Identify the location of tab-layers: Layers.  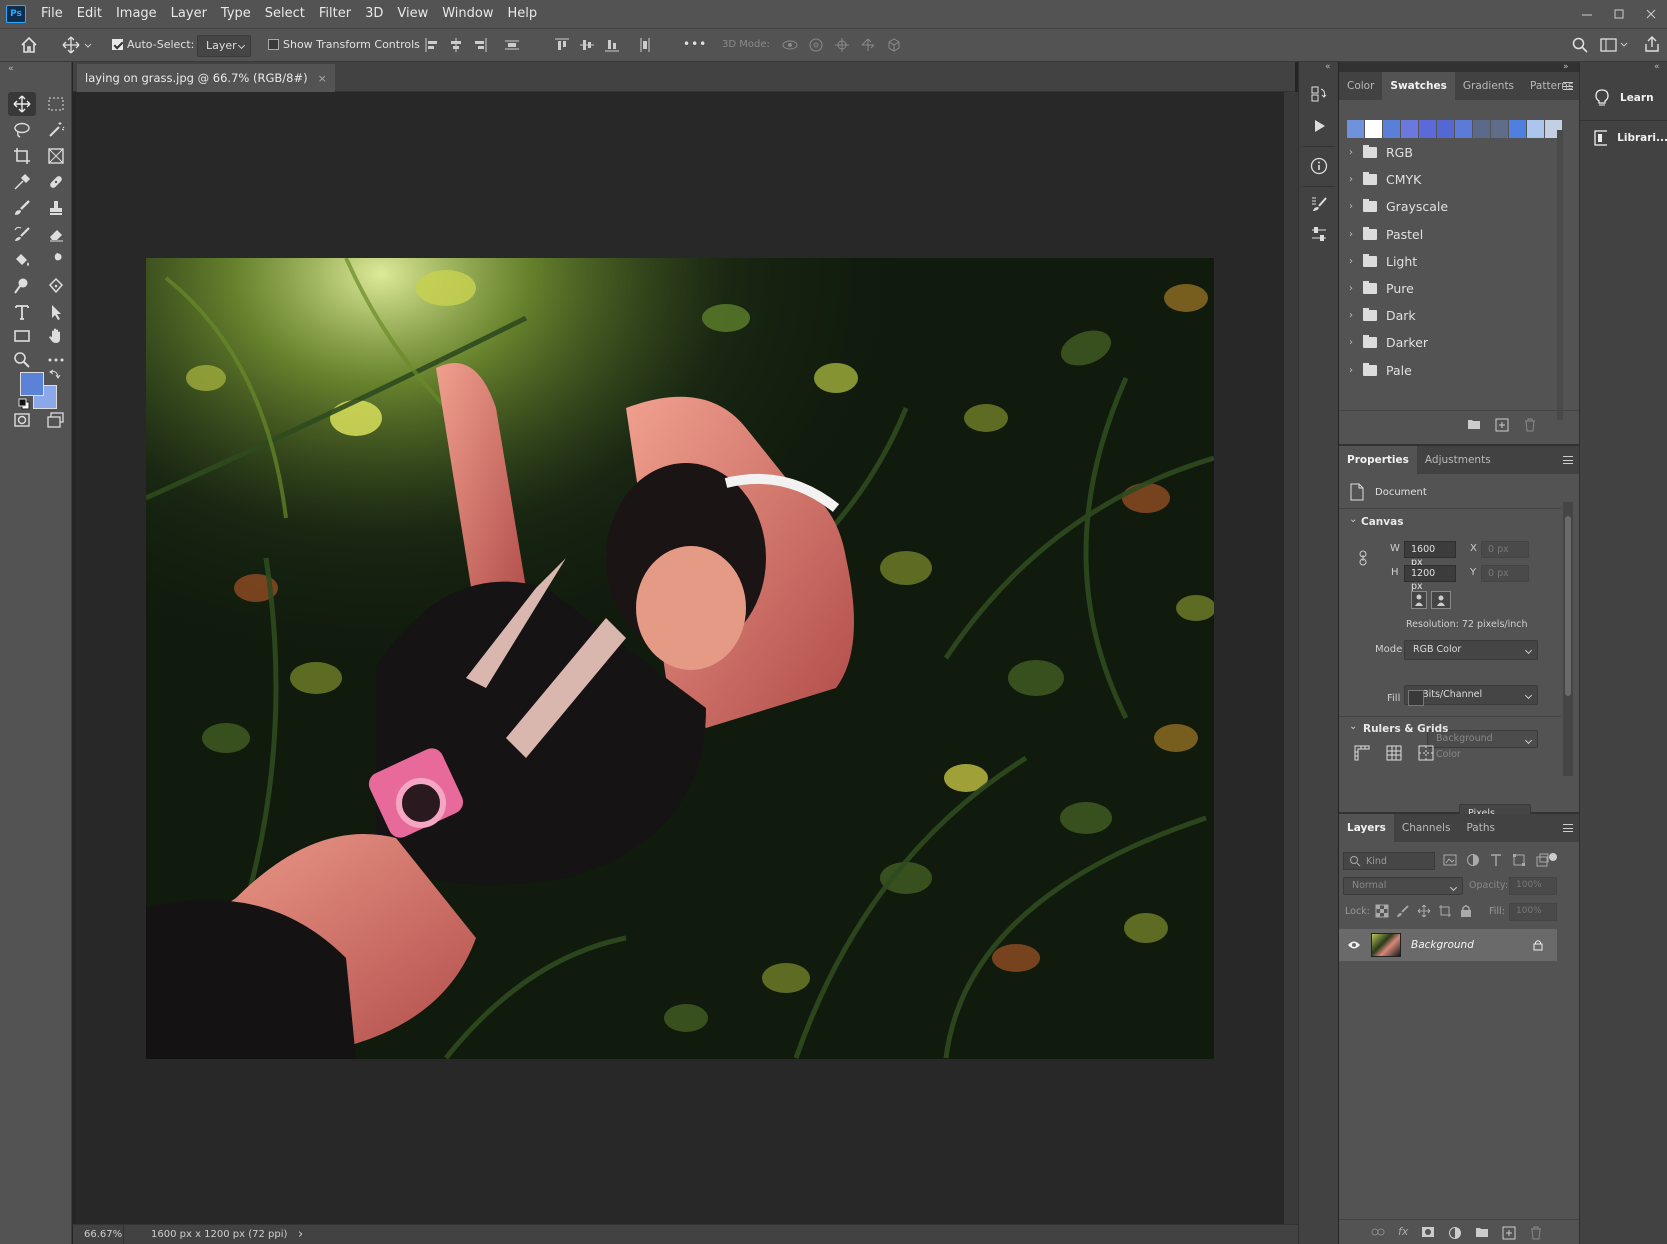
(1366, 828).